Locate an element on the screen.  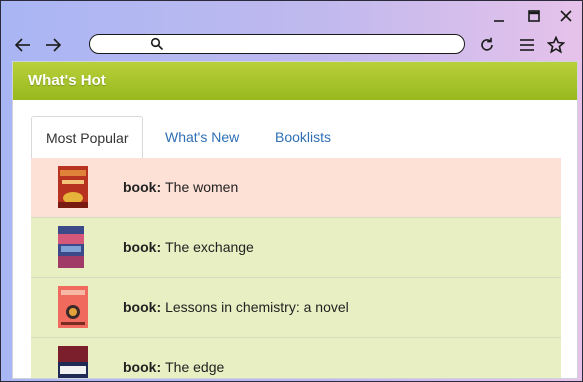
title-bar is located at coordinates (291, 16).